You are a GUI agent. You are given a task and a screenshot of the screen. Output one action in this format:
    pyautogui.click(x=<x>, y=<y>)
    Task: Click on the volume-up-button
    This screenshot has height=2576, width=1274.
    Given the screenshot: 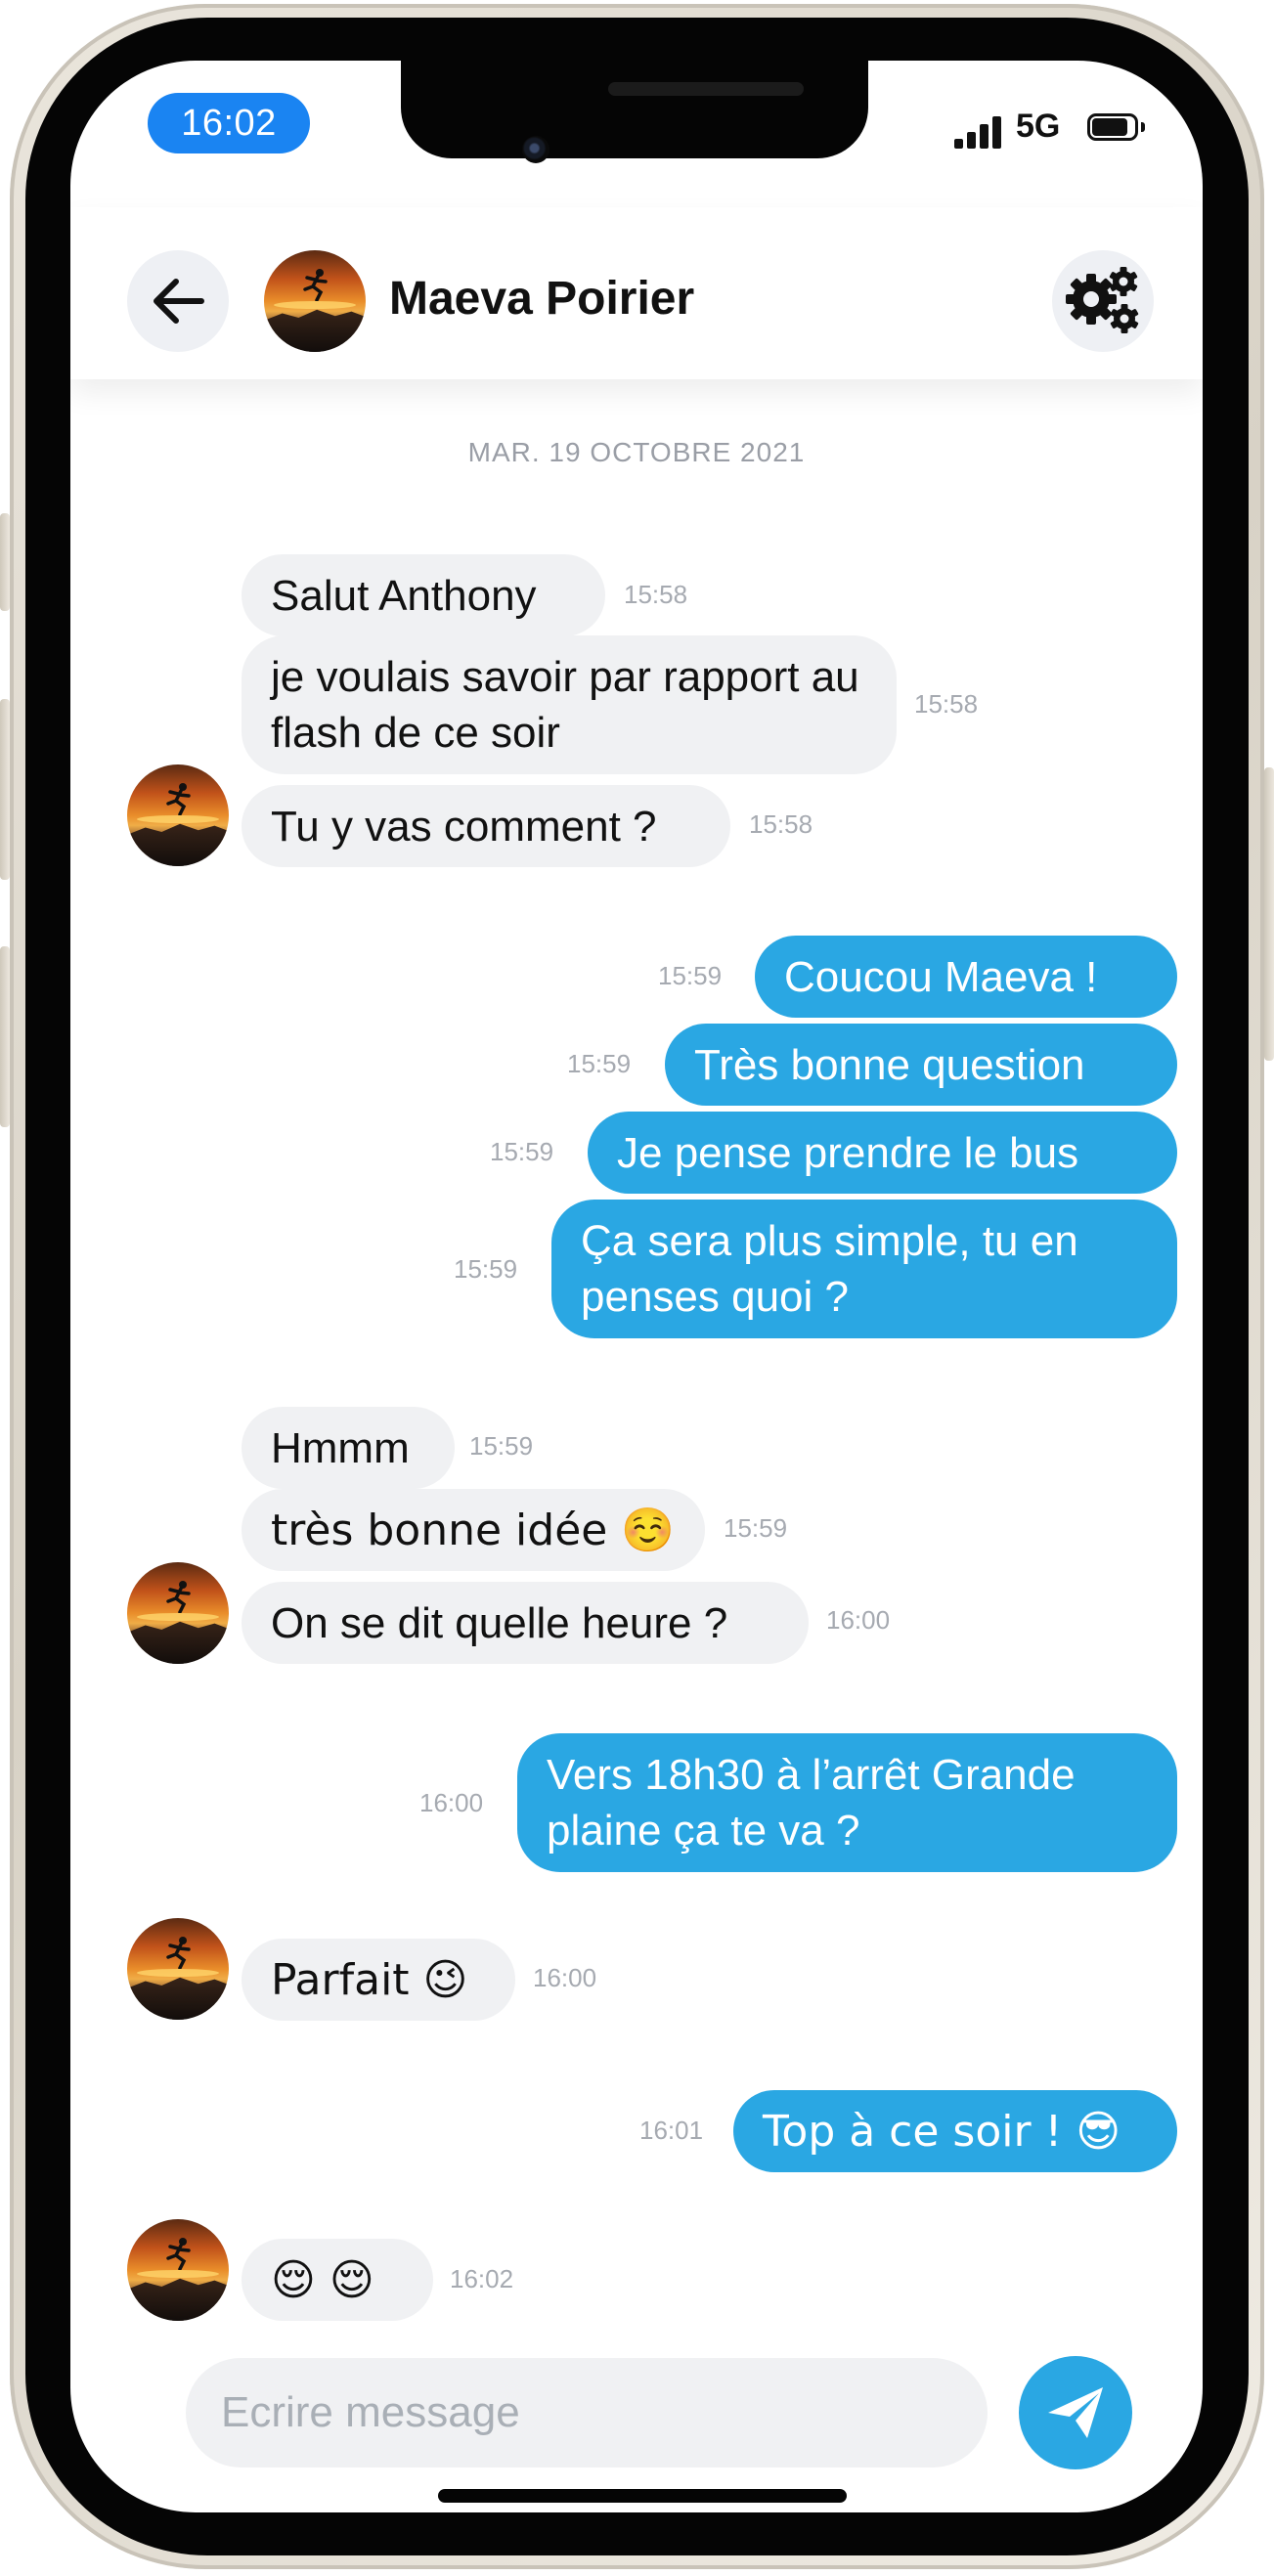 What is the action you would take?
    pyautogui.click(x=5, y=789)
    